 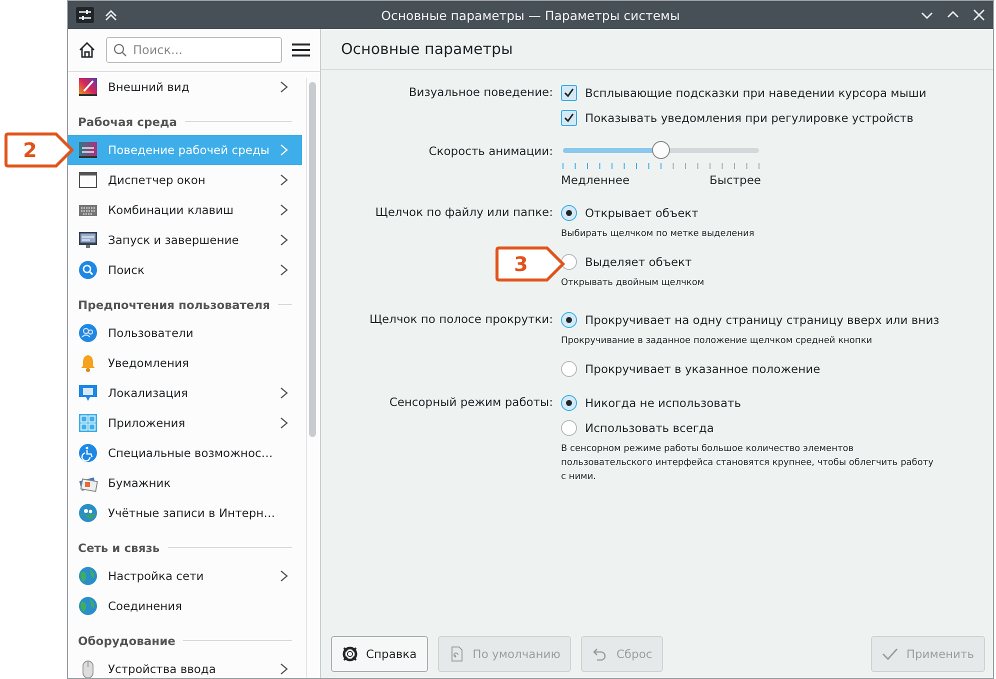 I want to click on checkbox-label: Всплывающие подсказки при наведении курсора мыши, so click(x=755, y=93).